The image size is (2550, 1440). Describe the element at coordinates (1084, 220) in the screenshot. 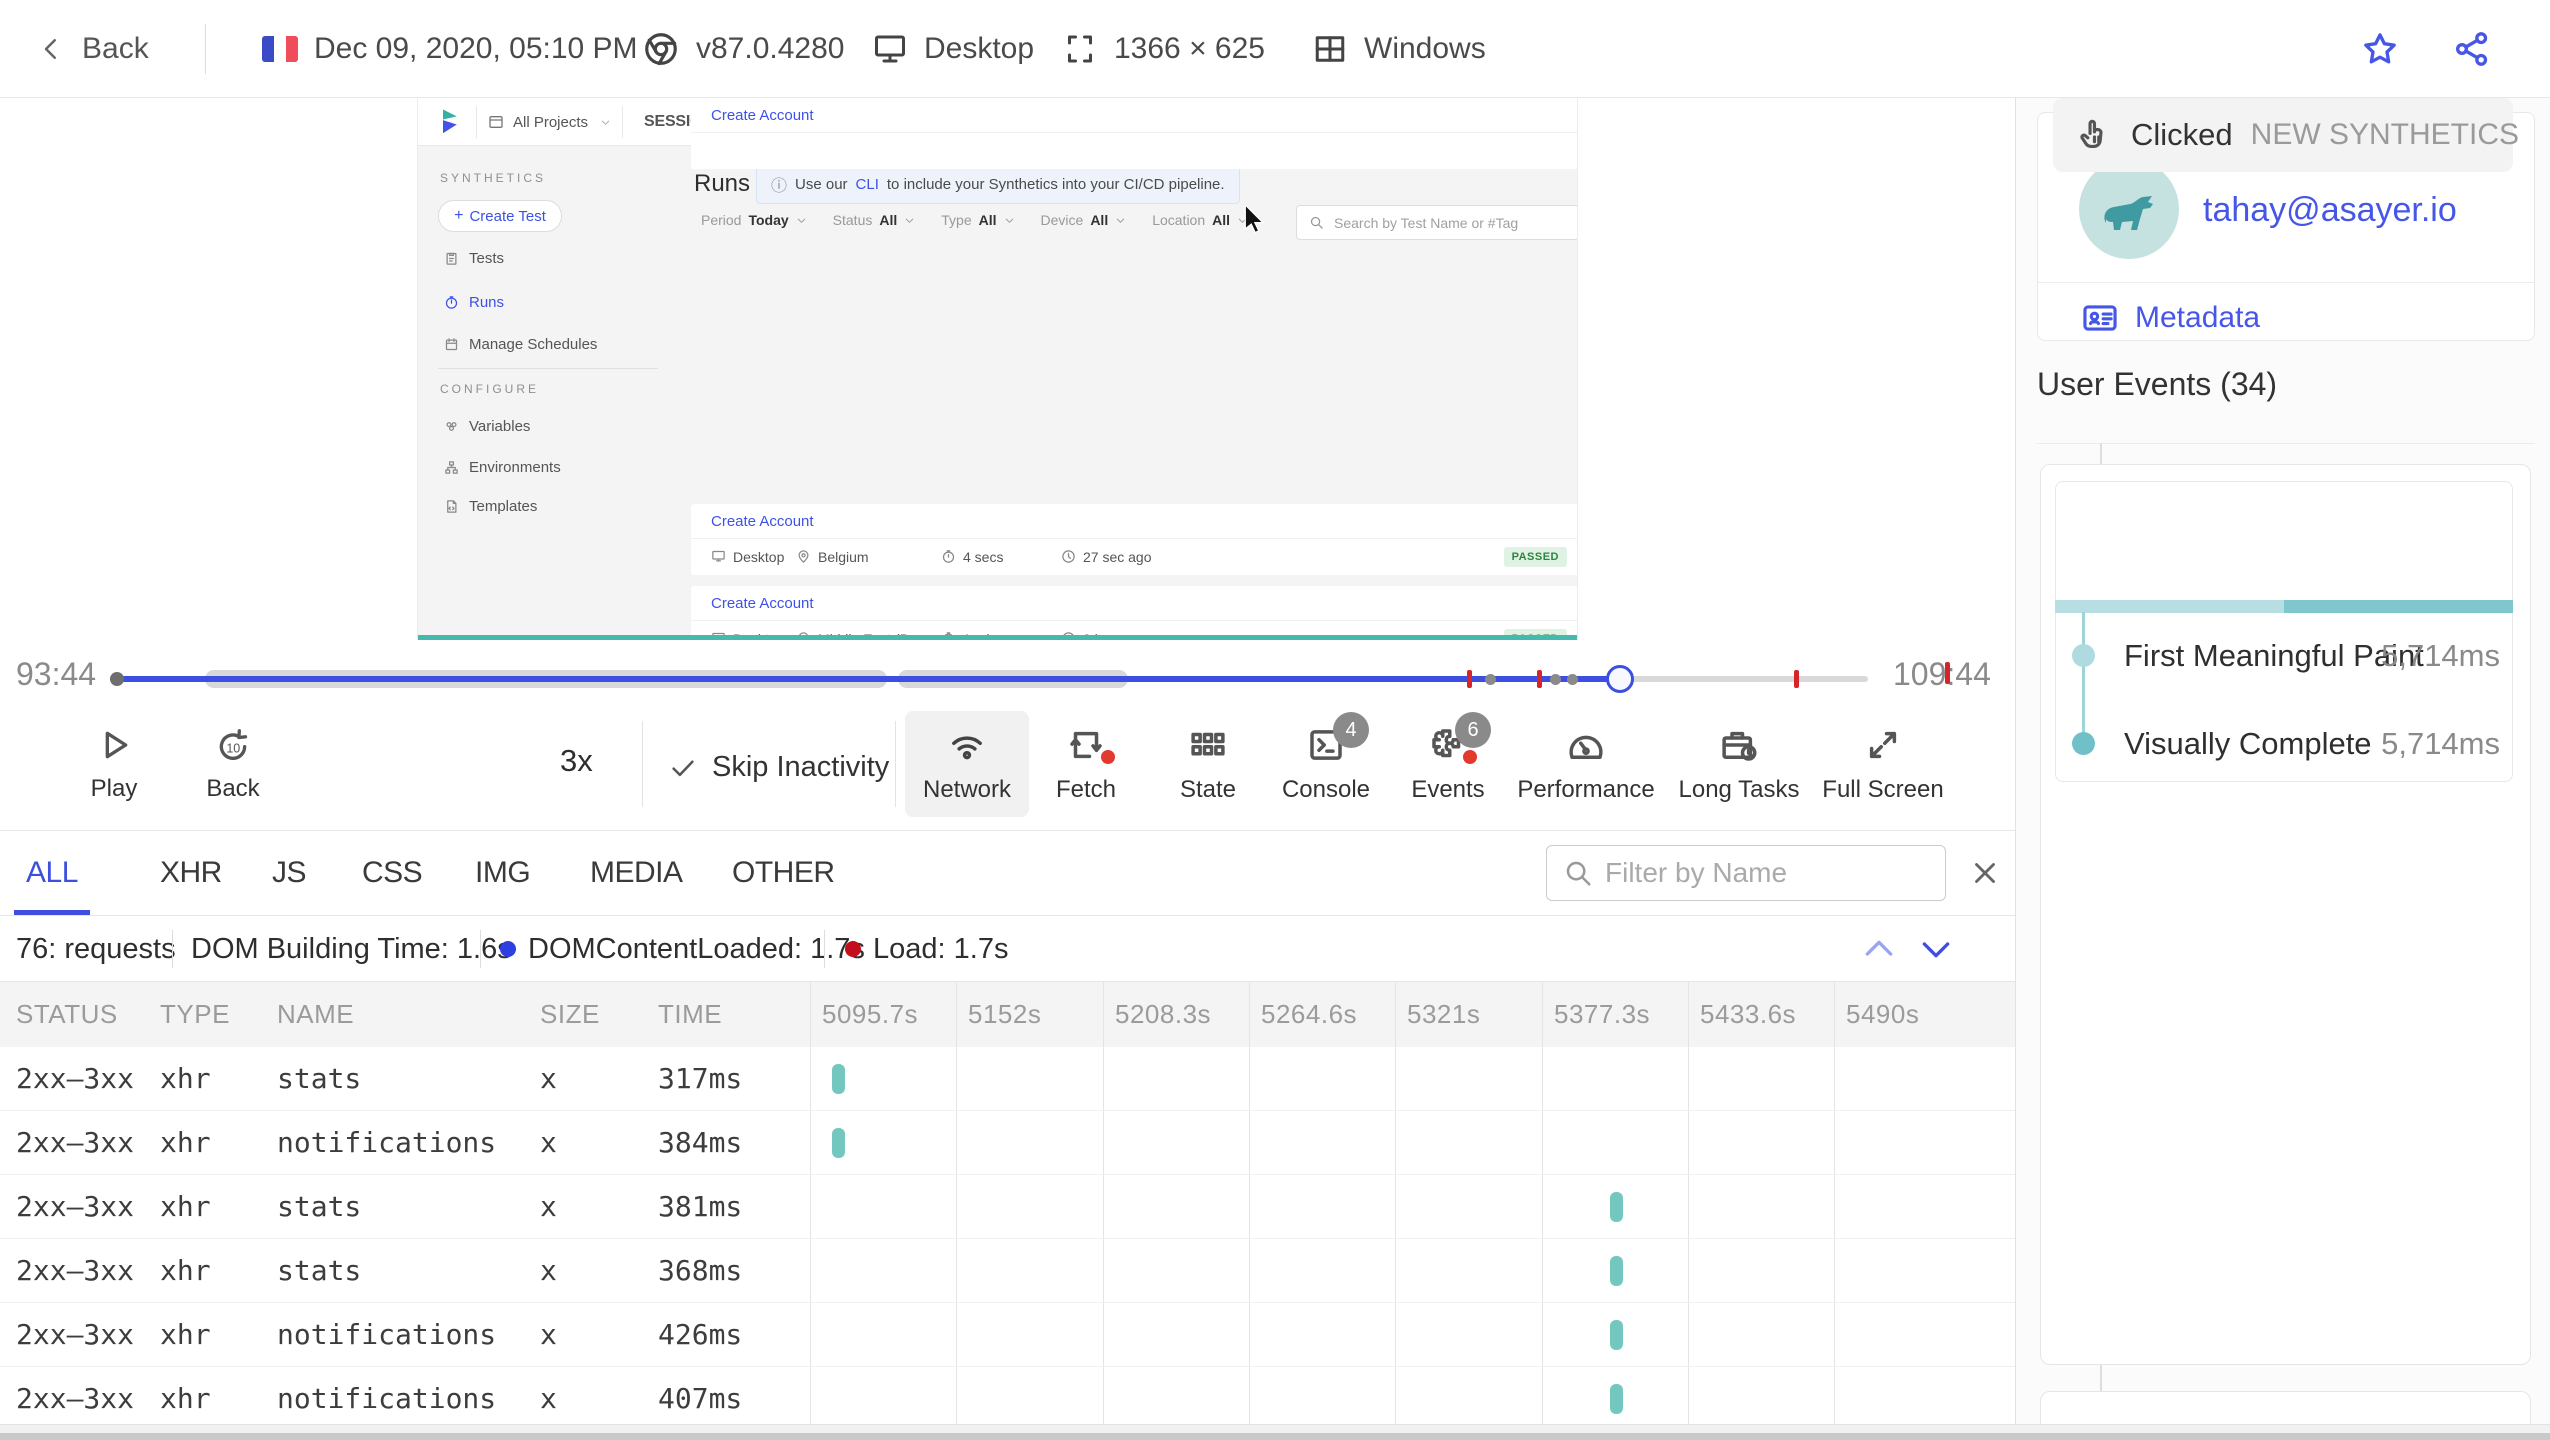

I see `filter-device: Device All` at that location.